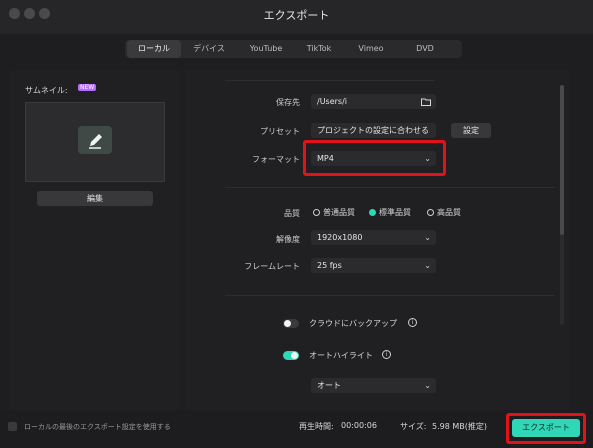  I want to click on size-label: サイズ:, so click(413, 426).